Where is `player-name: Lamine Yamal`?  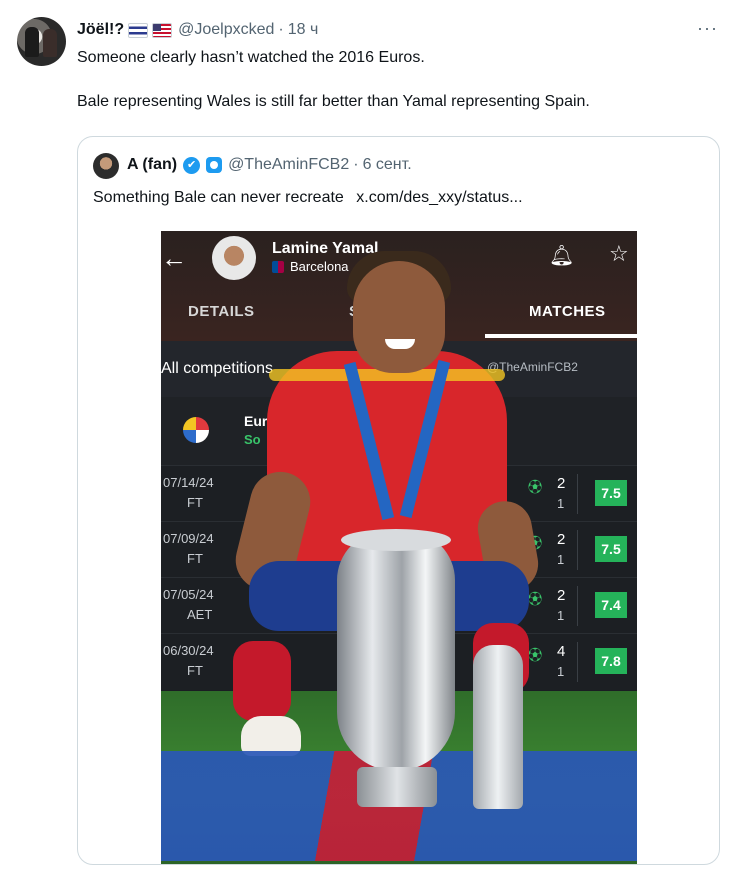 player-name: Lamine Yamal is located at coordinates (325, 248).